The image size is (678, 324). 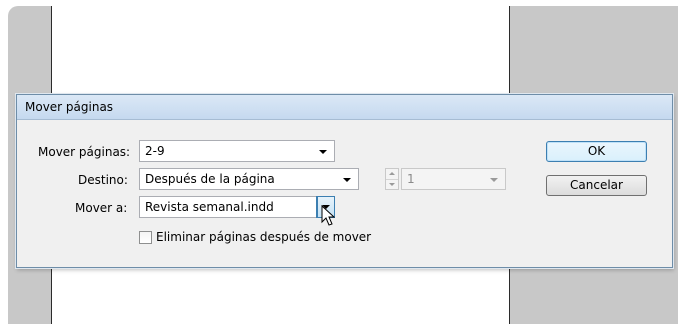 What do you see at coordinates (596, 185) in the screenshot?
I see `cancel-button: Cancelar` at bounding box center [596, 185].